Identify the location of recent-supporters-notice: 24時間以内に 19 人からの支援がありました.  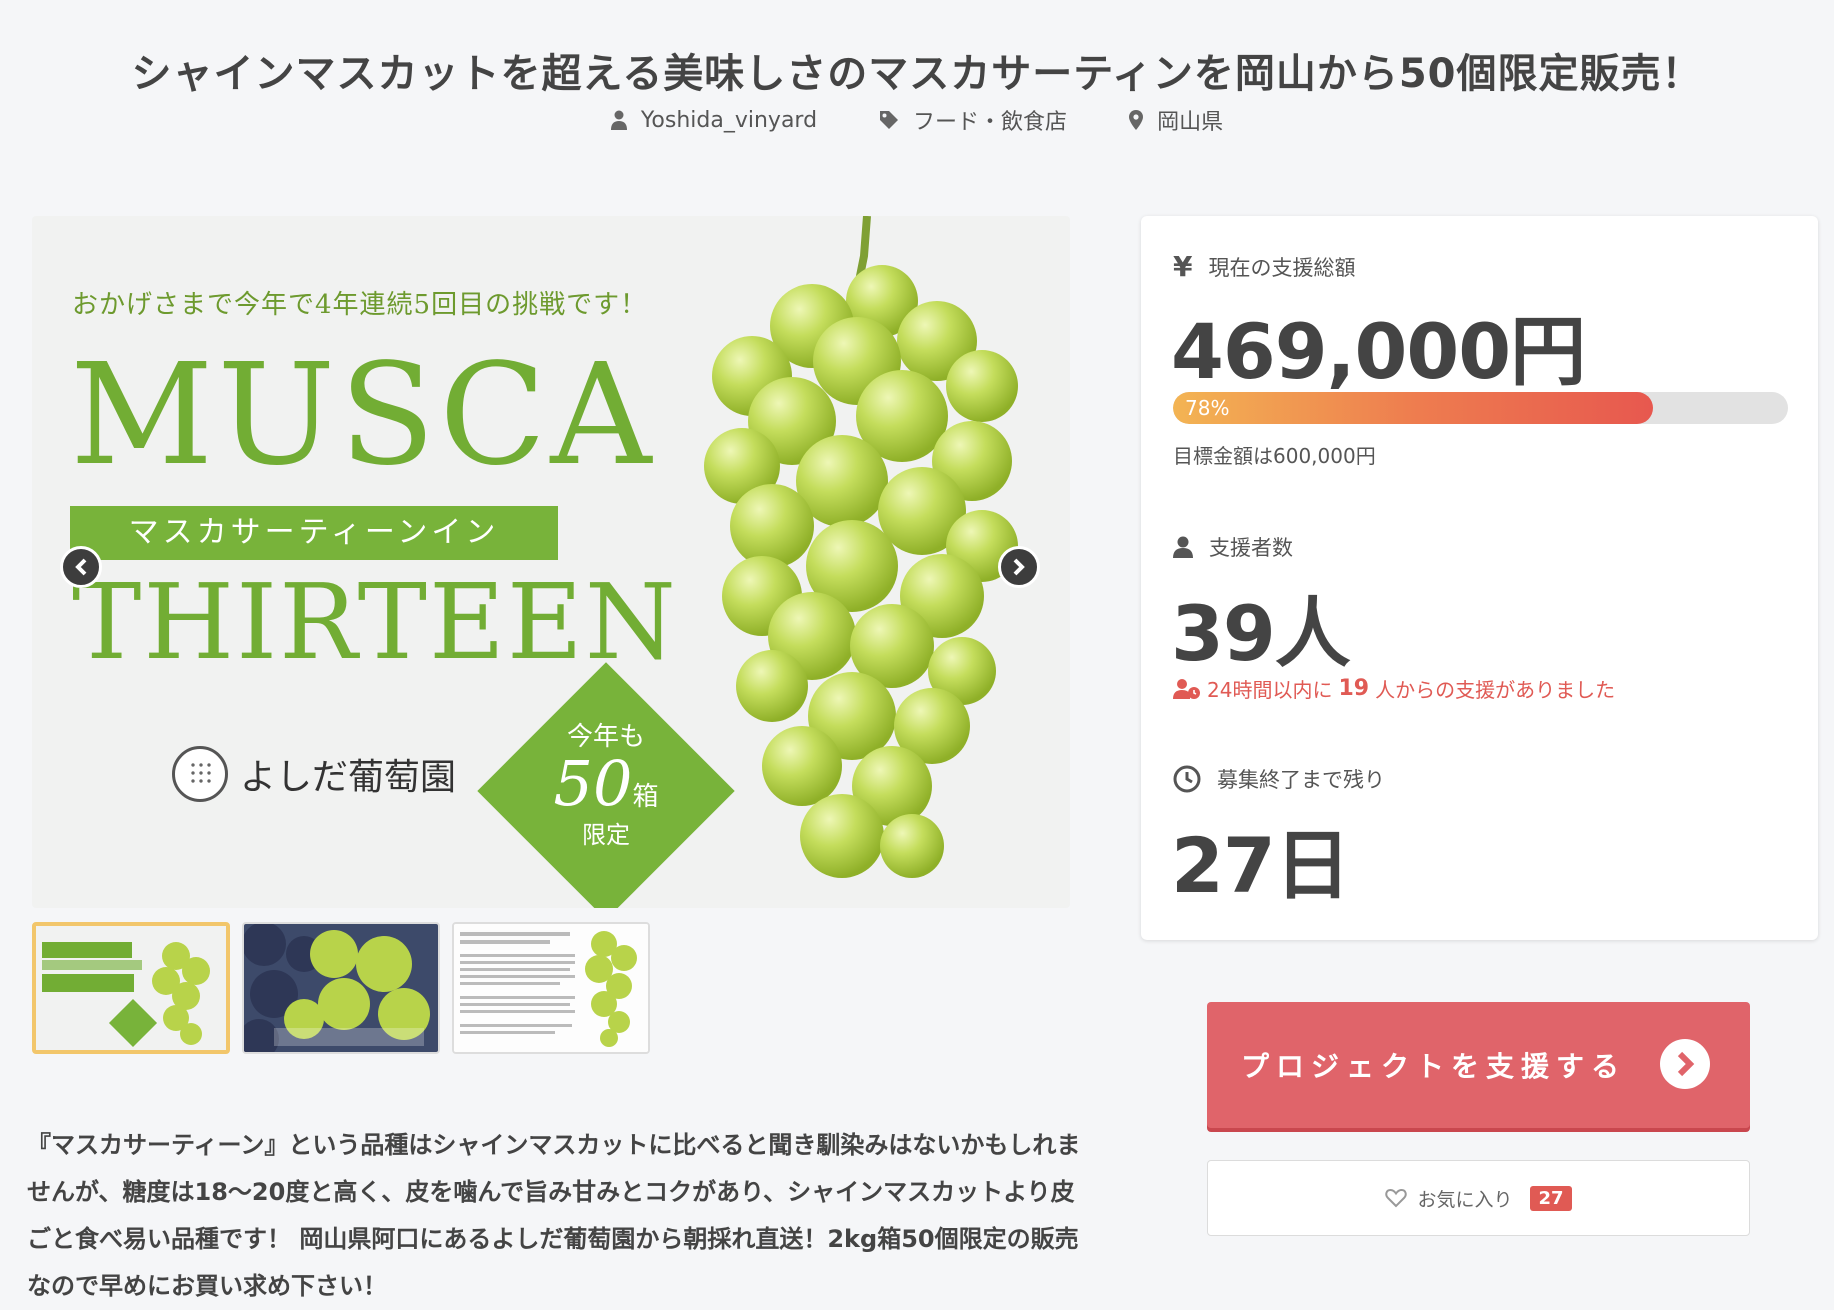
(1394, 688).